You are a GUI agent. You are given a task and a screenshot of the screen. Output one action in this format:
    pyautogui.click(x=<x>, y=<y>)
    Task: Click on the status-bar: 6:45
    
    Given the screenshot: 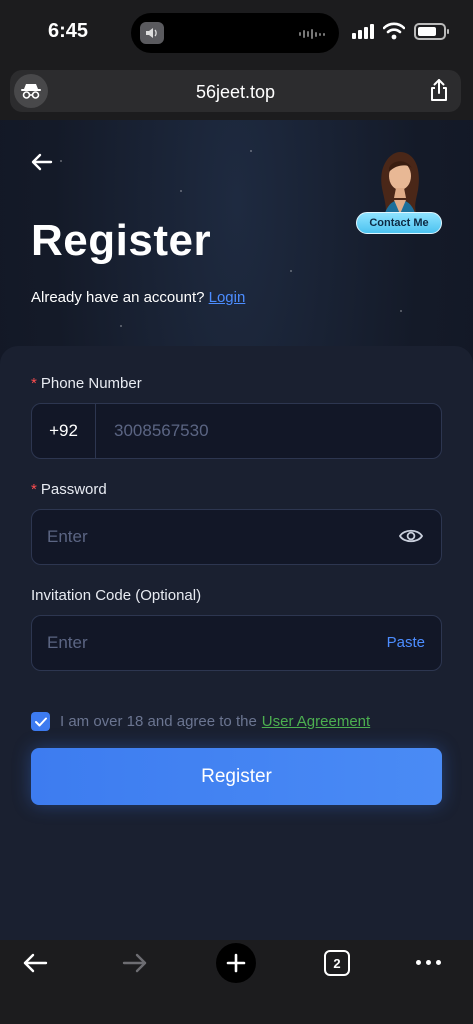 What is the action you would take?
    pyautogui.click(x=236, y=32)
    